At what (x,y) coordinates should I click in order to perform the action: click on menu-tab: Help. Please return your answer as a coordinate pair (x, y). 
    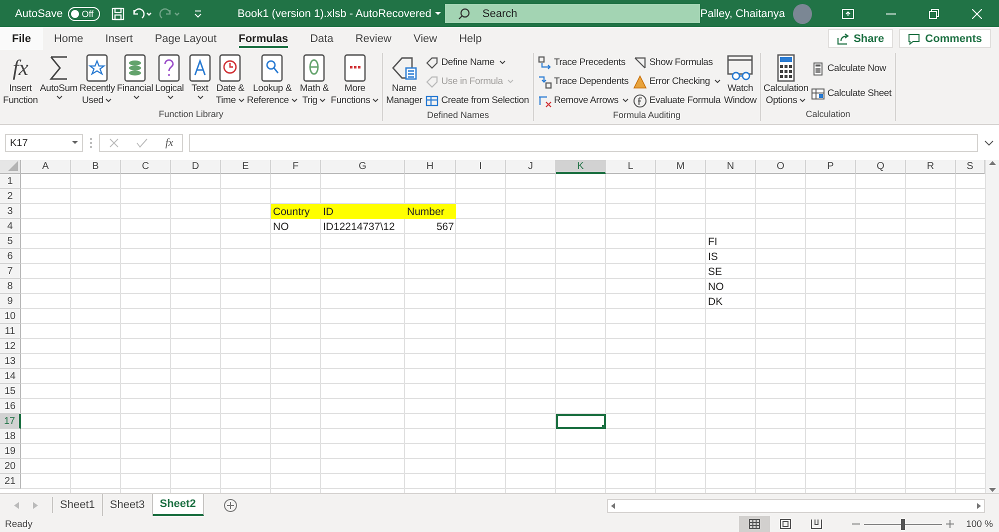
    Looking at the image, I should click on (470, 38).